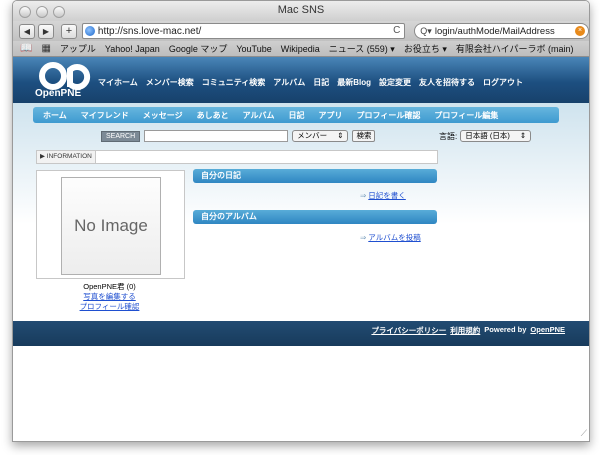 This screenshot has width=600, height=455. I want to click on sub-nav-item: マイフレンド, so click(105, 115).